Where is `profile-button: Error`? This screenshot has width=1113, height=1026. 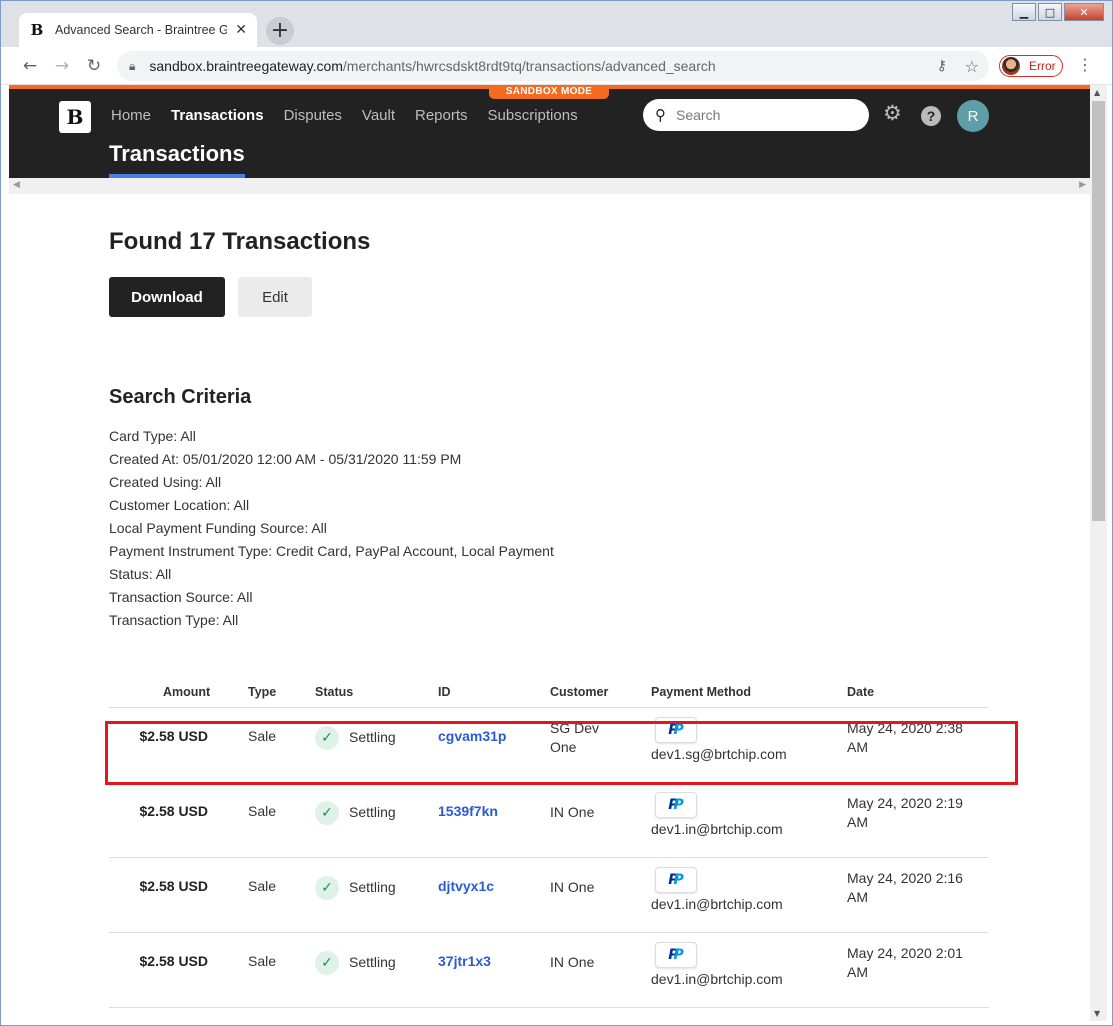 profile-button: Error is located at coordinates (1031, 66).